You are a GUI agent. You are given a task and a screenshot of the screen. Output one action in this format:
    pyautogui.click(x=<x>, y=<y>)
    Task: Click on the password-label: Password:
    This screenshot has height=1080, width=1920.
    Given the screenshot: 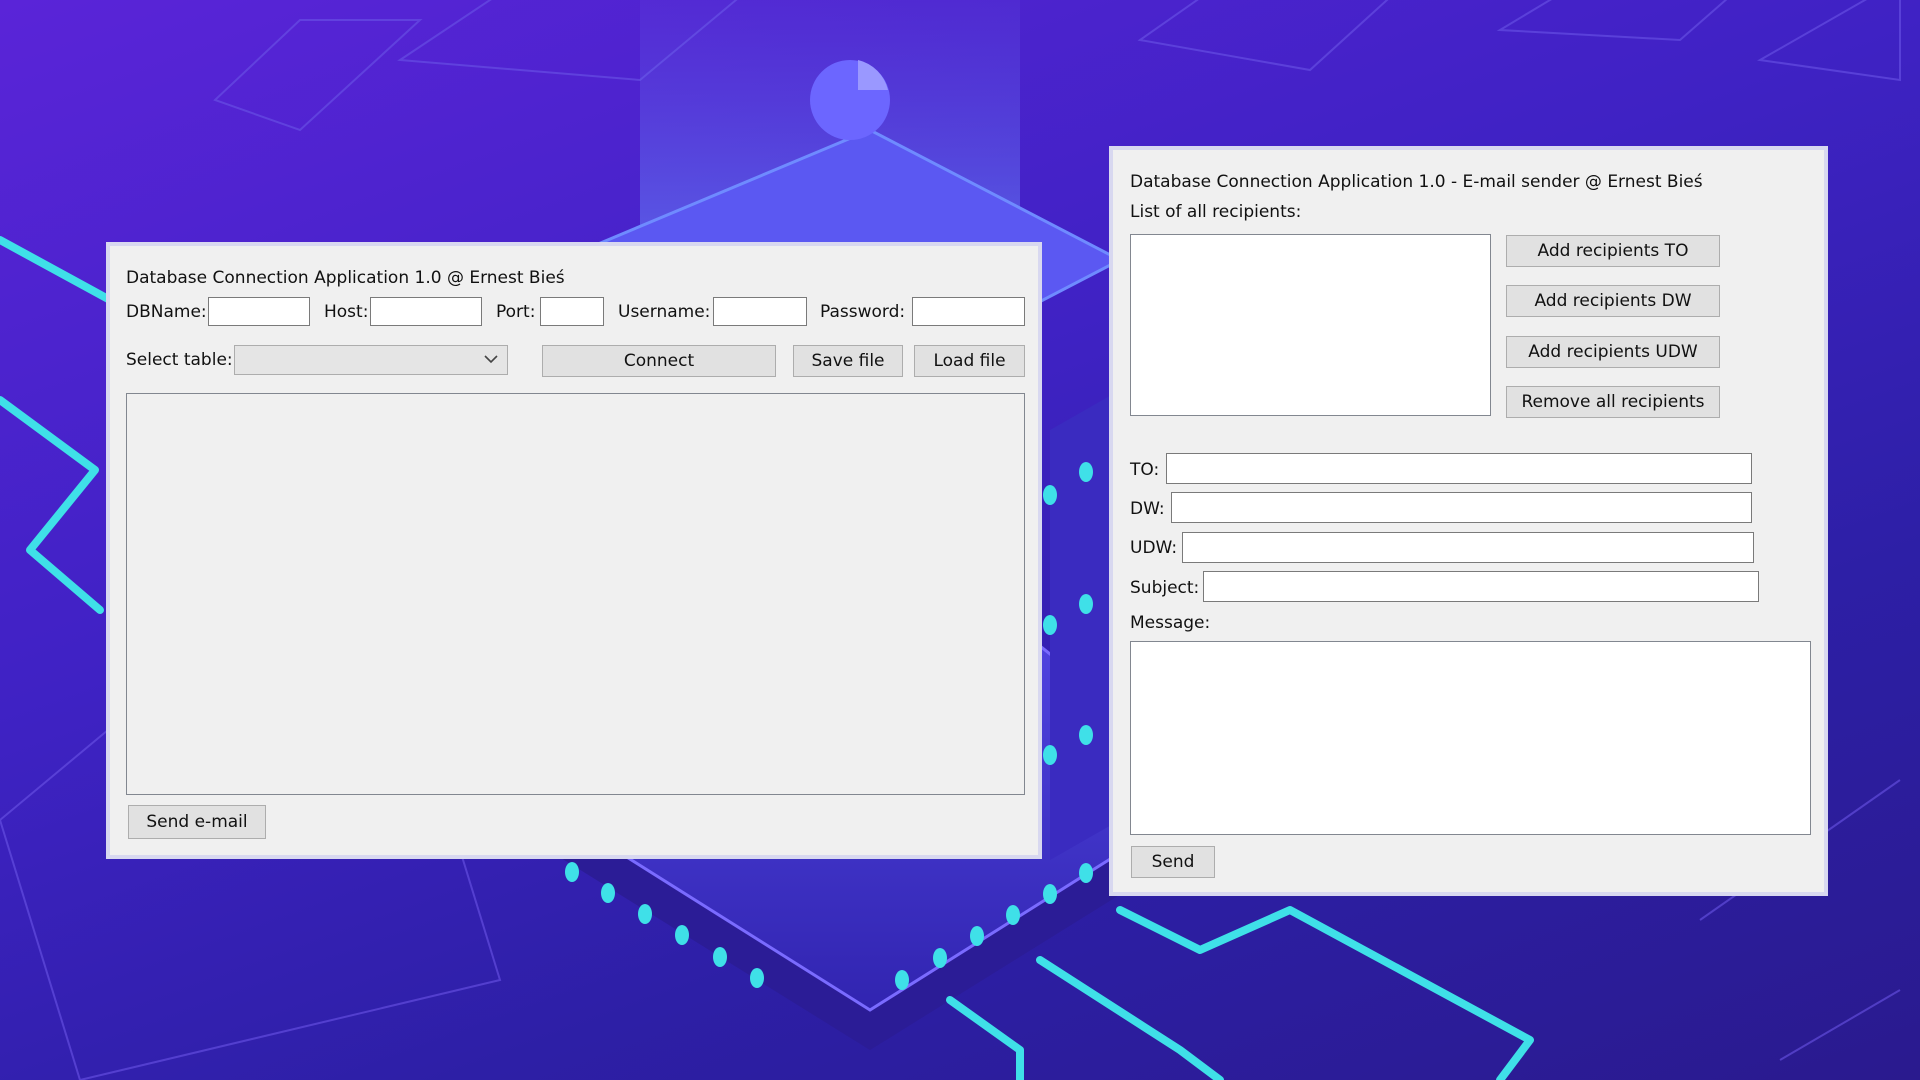 What is the action you would take?
    pyautogui.click(x=863, y=312)
    